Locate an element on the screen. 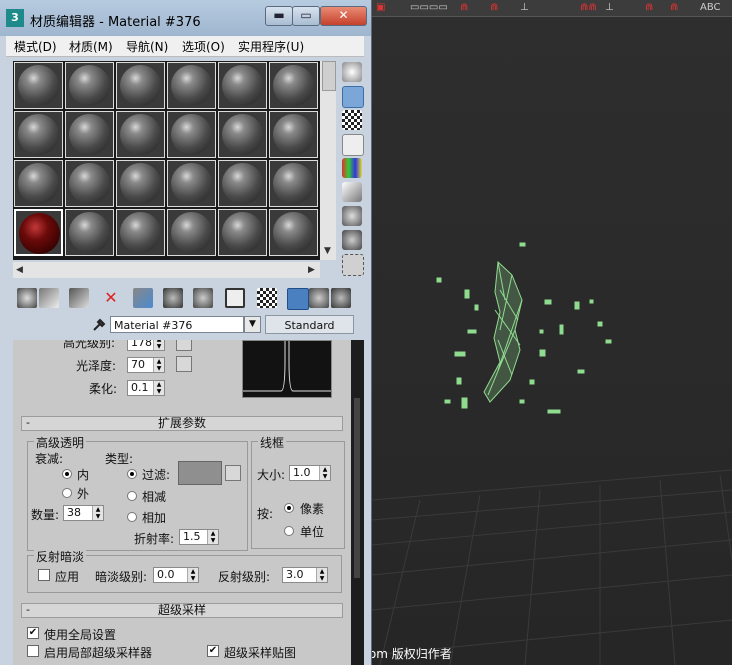  material-name-field: Material #376 is located at coordinates (177, 324).